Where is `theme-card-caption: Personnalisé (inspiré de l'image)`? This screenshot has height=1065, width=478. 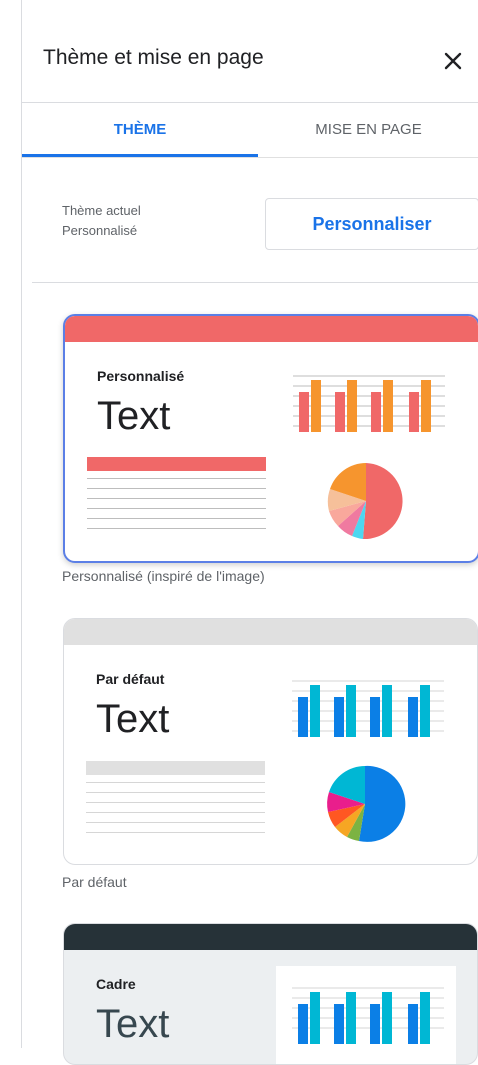 theme-card-caption: Personnalisé (inspiré de l'image) is located at coordinates (163, 576).